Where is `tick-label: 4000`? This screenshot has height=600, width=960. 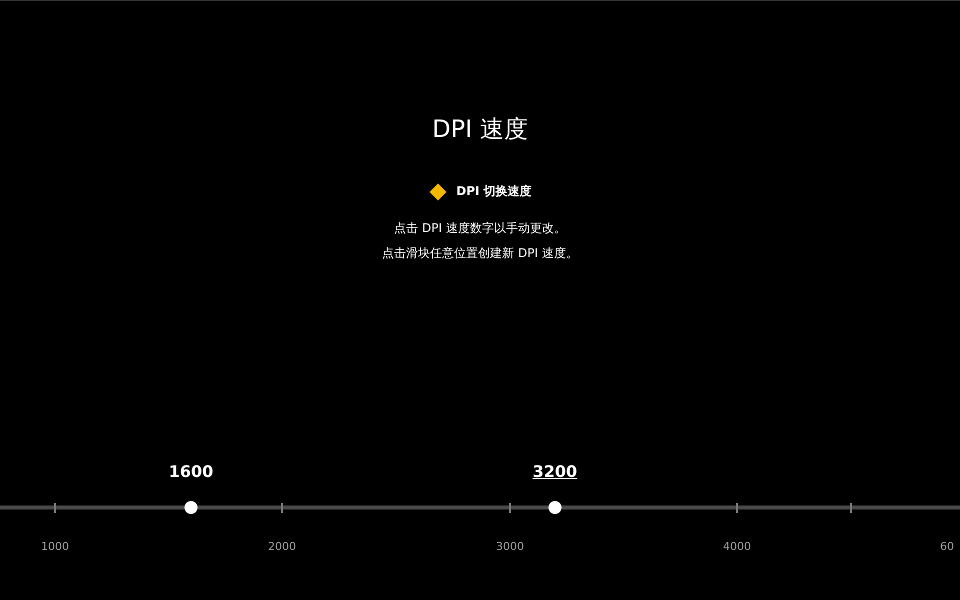
tick-label: 4000 is located at coordinates (736, 546).